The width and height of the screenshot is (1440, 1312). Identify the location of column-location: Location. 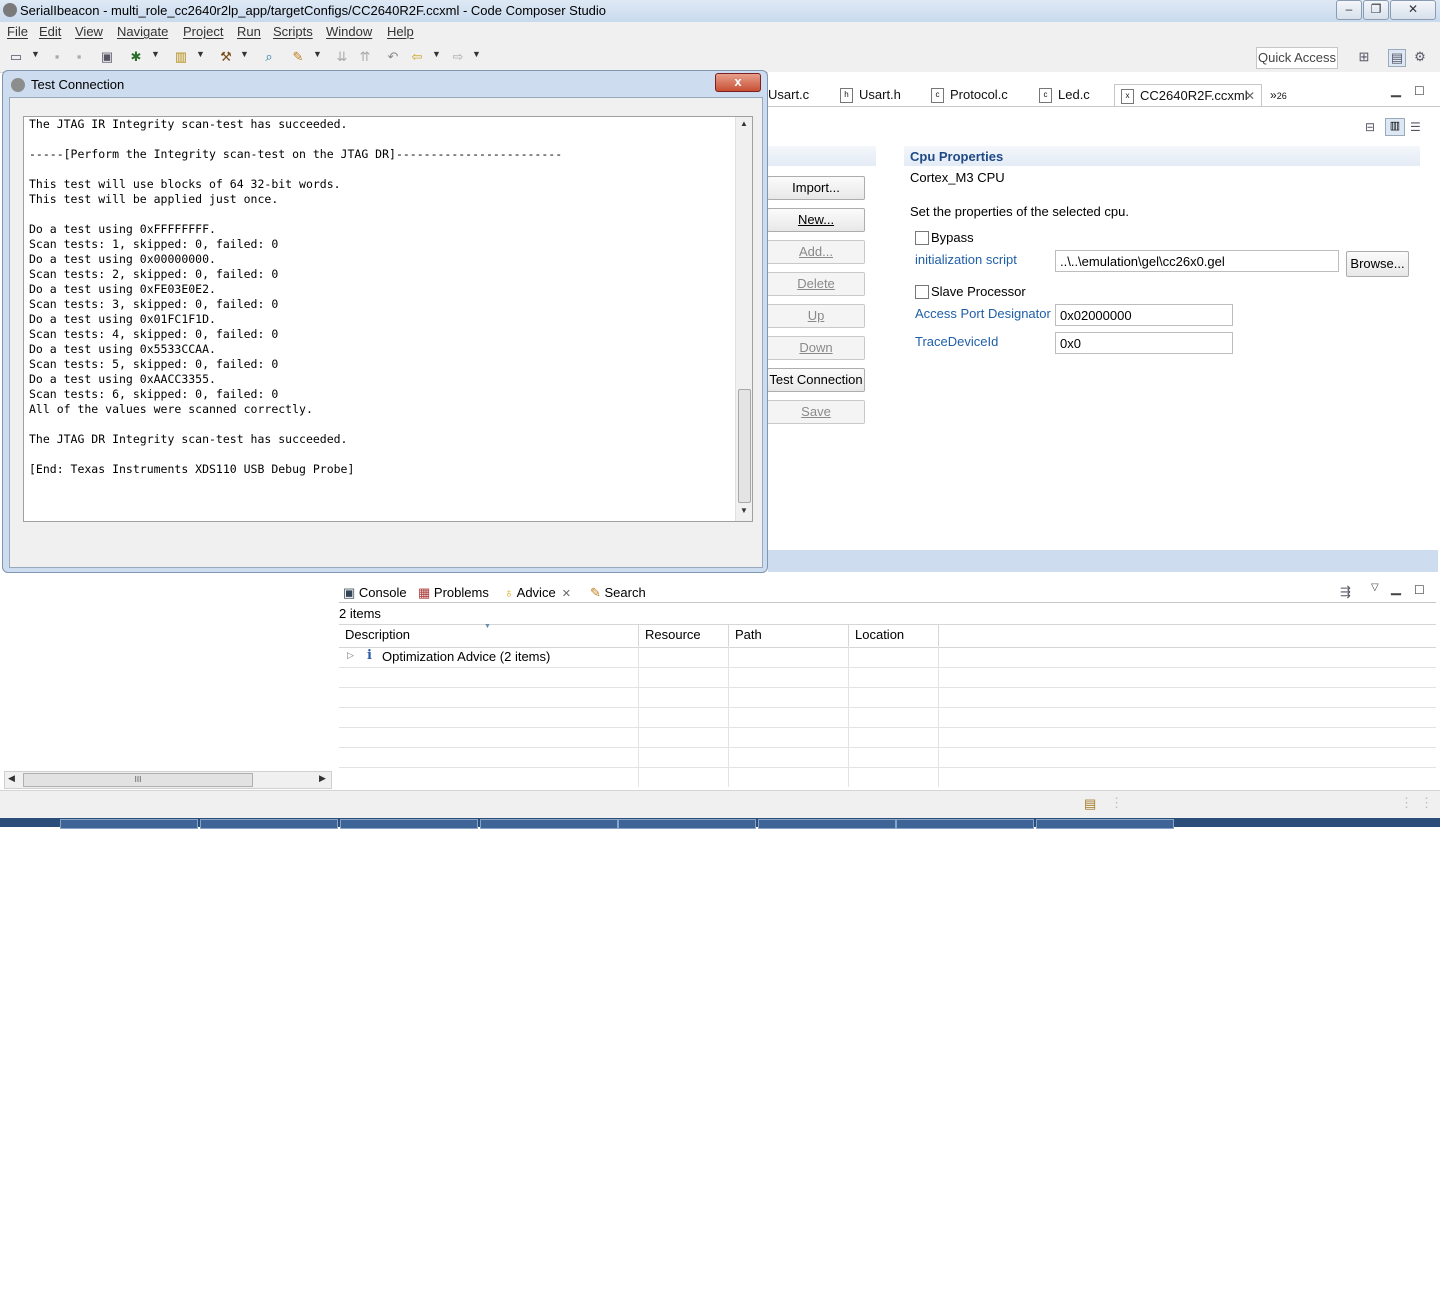
(894, 635).